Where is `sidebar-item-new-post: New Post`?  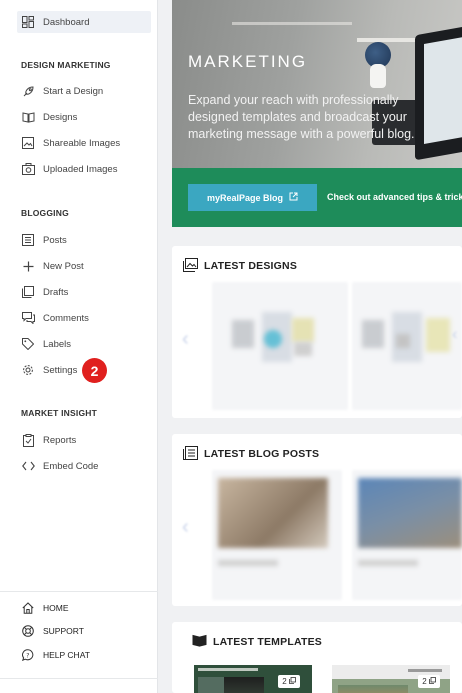 sidebar-item-new-post: New Post is located at coordinates (84, 266).